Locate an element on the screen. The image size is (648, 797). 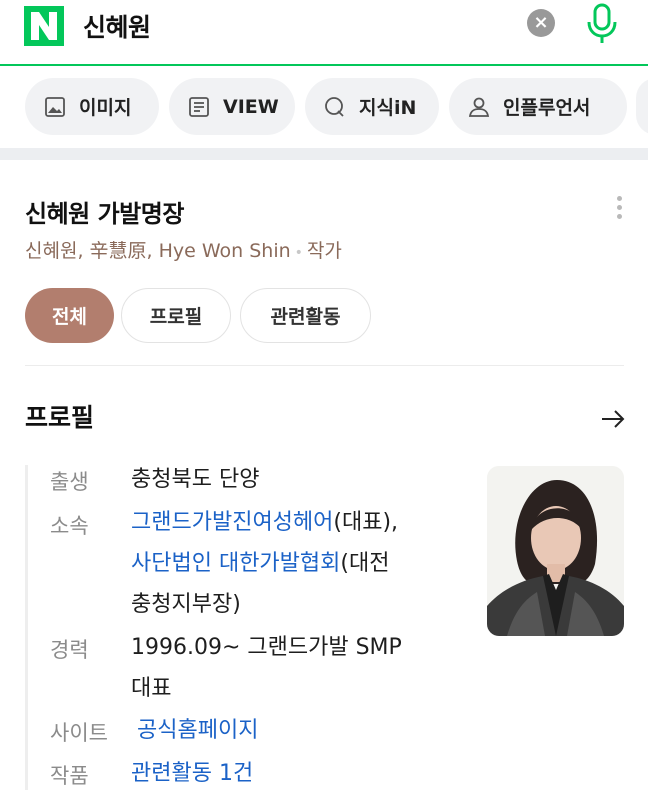
info-value-career: 1996.09~ 그랜드가발 SMP 대표 is located at coordinates (286, 668).